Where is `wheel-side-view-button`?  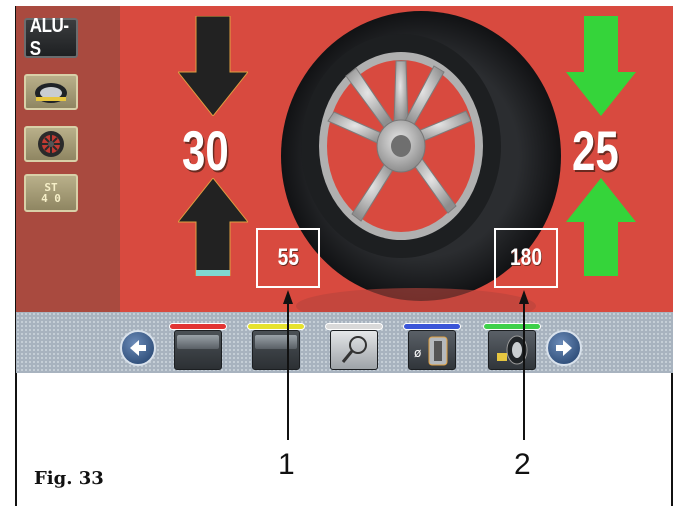 wheel-side-view-button is located at coordinates (51, 92).